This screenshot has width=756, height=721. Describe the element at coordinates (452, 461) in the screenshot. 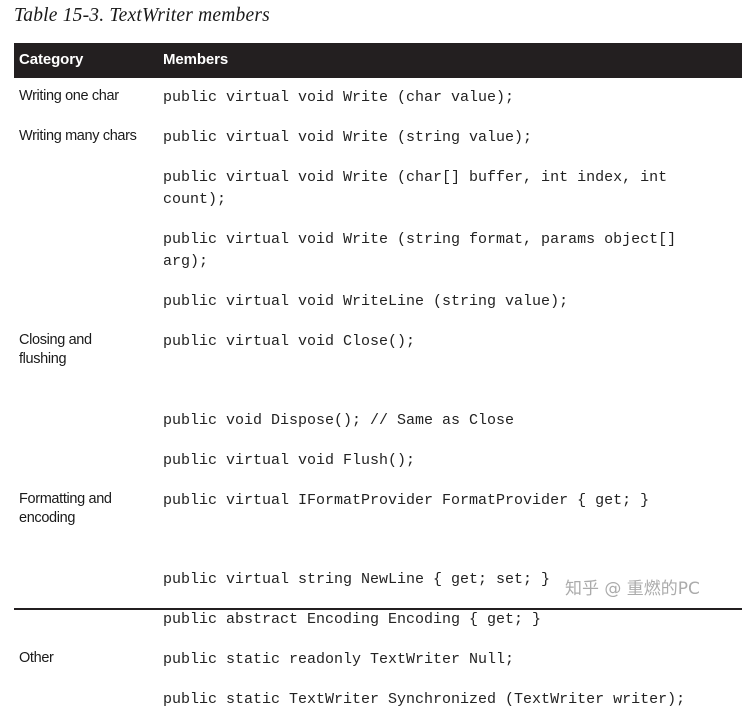

I see `cell-members: public virtual void Flush();` at that location.